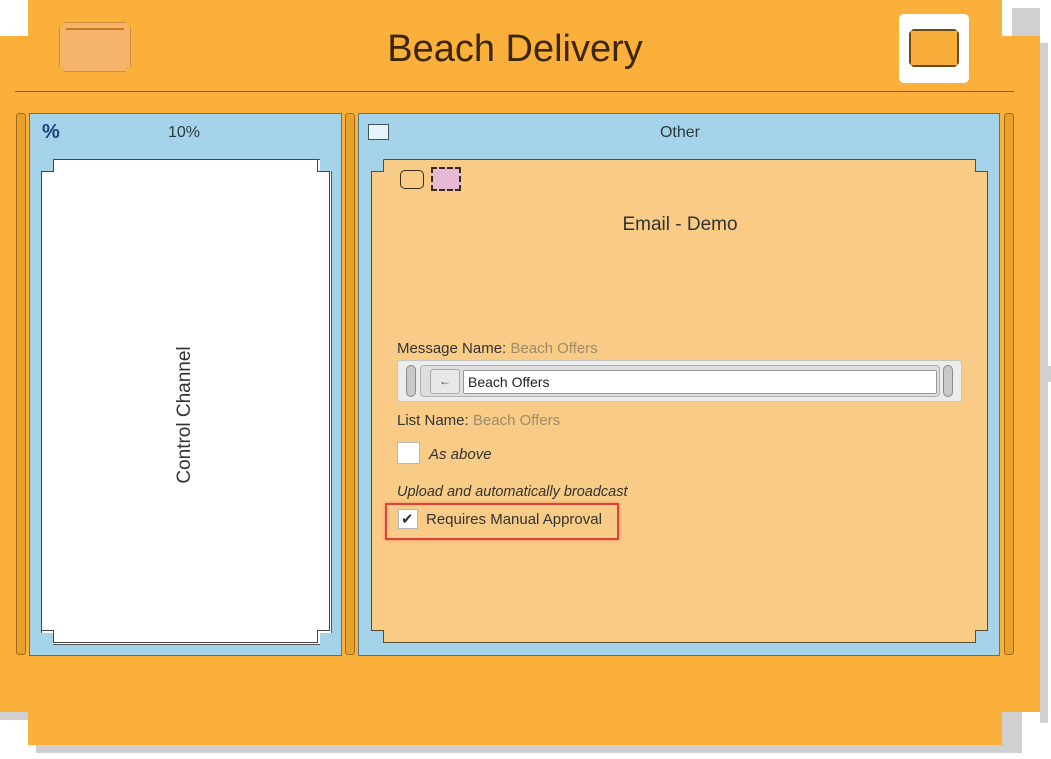  I want to click on back-arrow-icon: ←, so click(445, 381).